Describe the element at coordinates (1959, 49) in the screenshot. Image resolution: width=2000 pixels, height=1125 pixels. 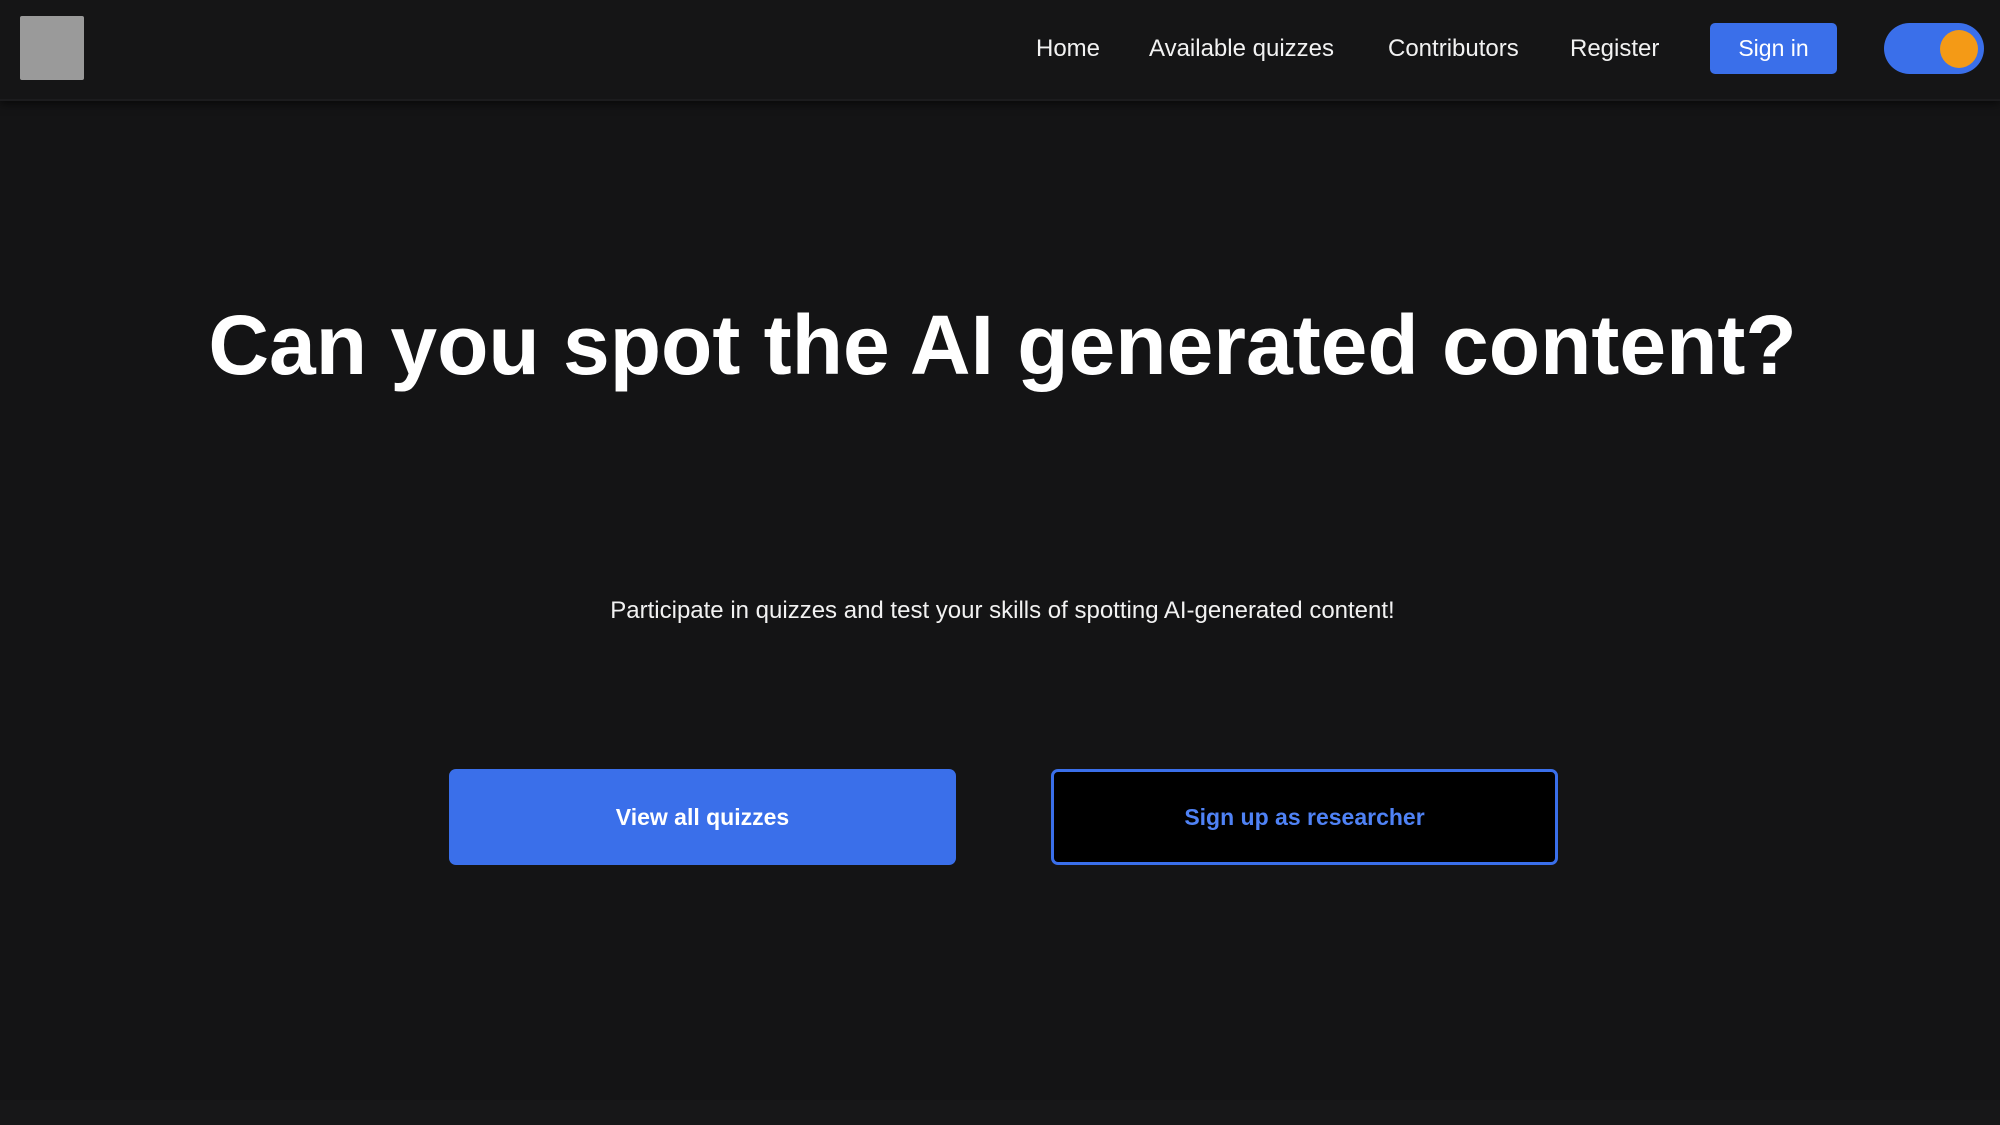
I see `theme-toggle-knob` at that location.